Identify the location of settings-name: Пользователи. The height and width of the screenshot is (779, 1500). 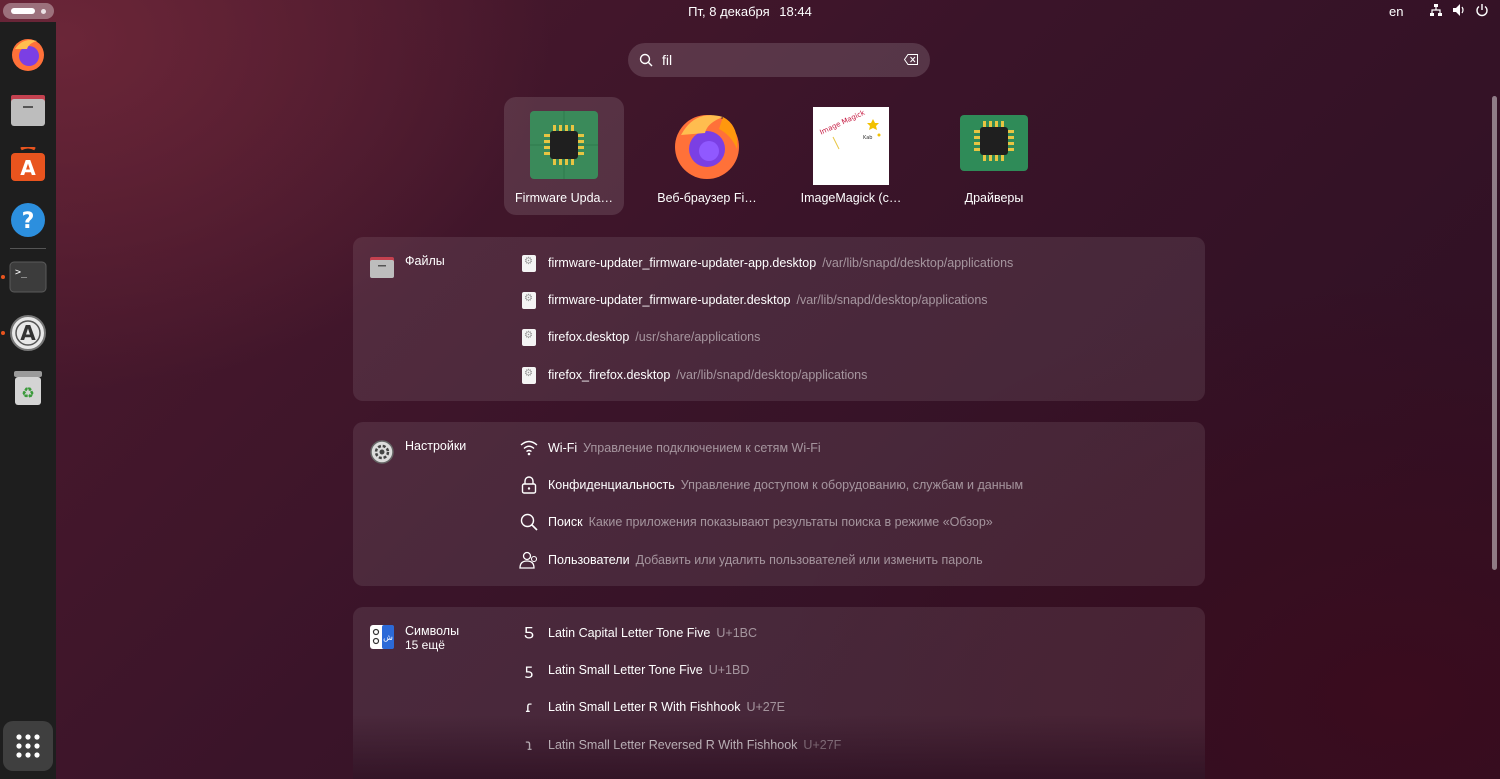
(589, 560).